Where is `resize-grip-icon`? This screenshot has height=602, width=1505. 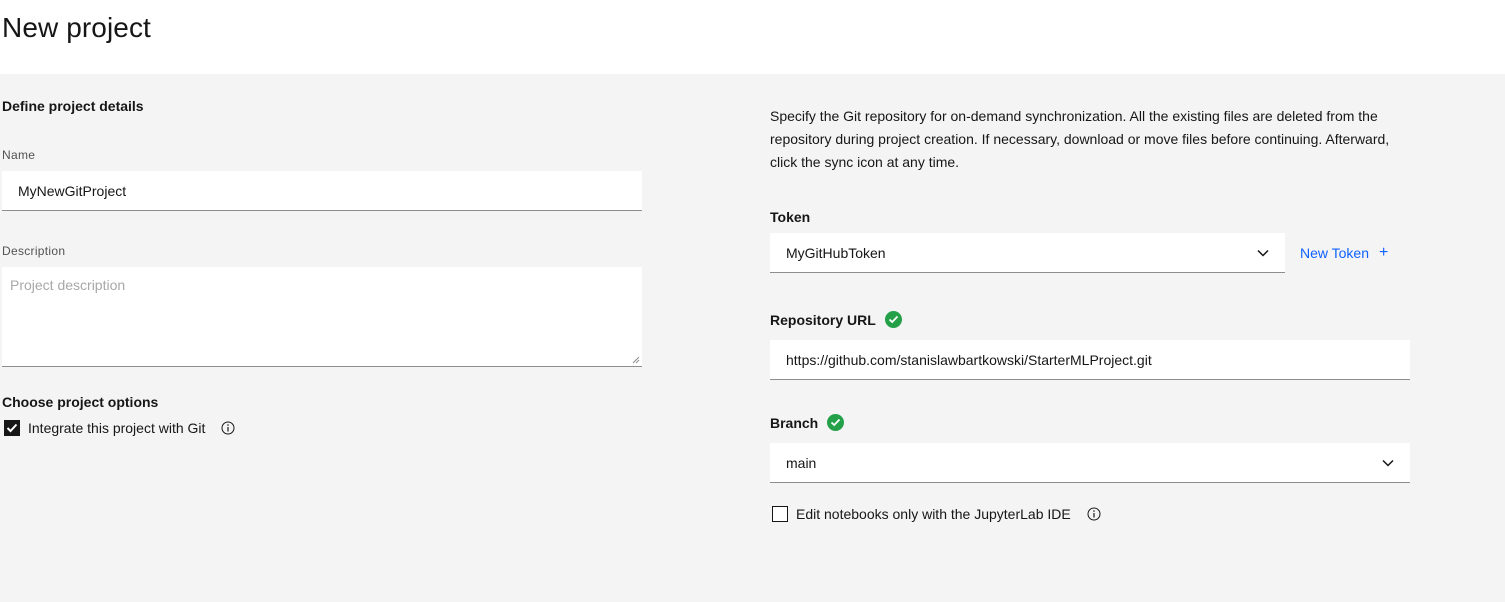
resize-grip-icon is located at coordinates (636, 360).